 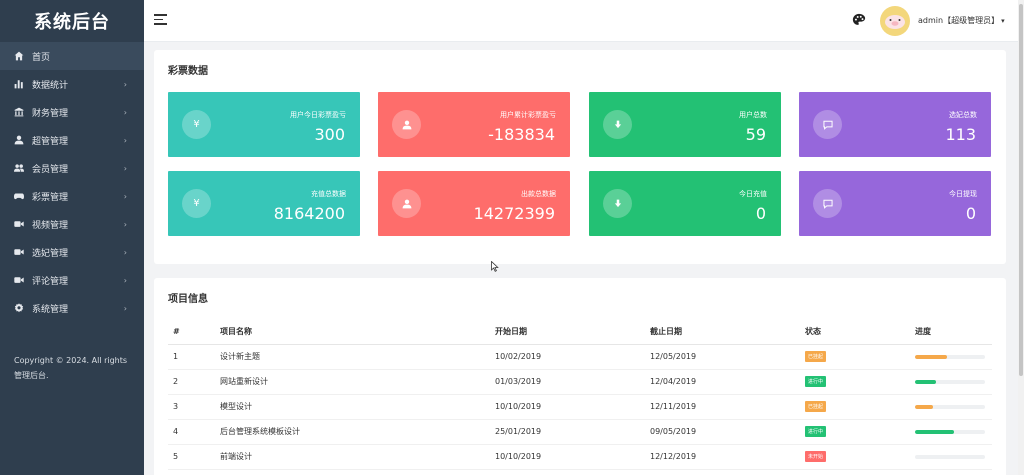 What do you see at coordinates (72, 21) in the screenshot?
I see `brand-title: 系统后台` at bounding box center [72, 21].